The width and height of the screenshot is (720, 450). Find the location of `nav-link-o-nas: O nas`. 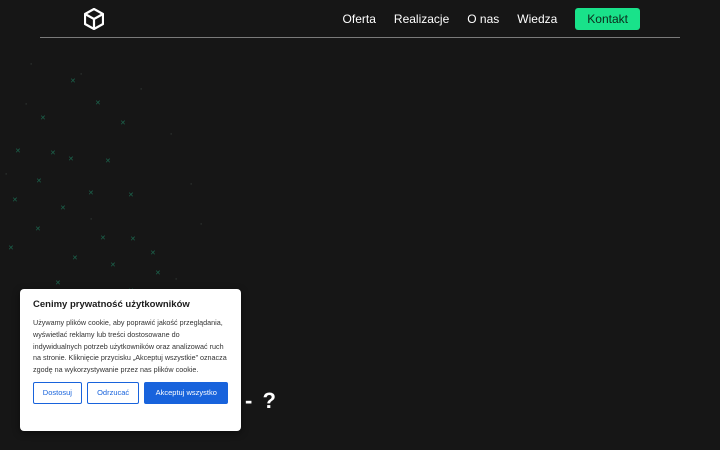

nav-link-o-nas: O nas is located at coordinates (483, 19).